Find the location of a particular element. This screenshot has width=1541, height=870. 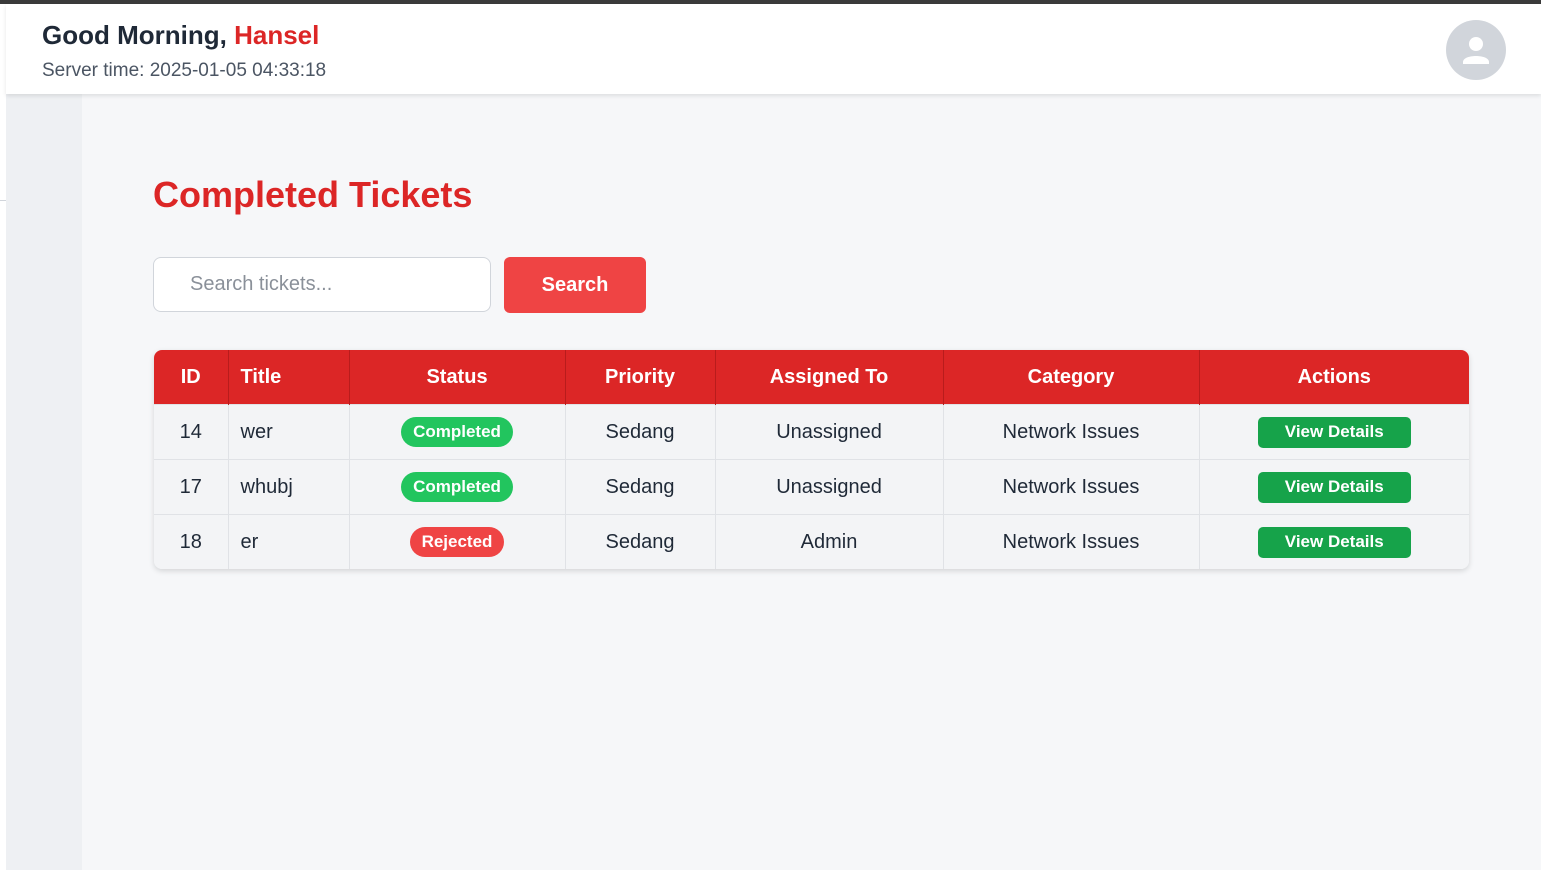

ticket-title: whubj is located at coordinates (289, 487).